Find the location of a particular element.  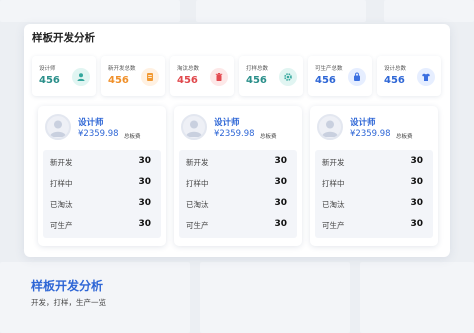

shirt-icon is located at coordinates (426, 77).